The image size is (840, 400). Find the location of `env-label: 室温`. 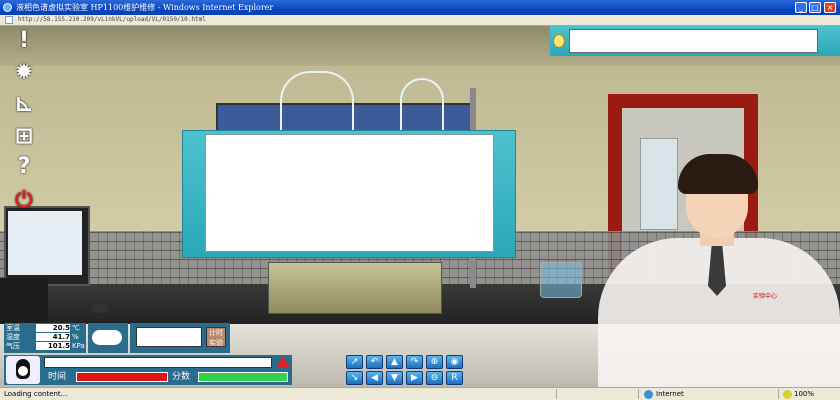

env-label: 室温 is located at coordinates (13, 328).